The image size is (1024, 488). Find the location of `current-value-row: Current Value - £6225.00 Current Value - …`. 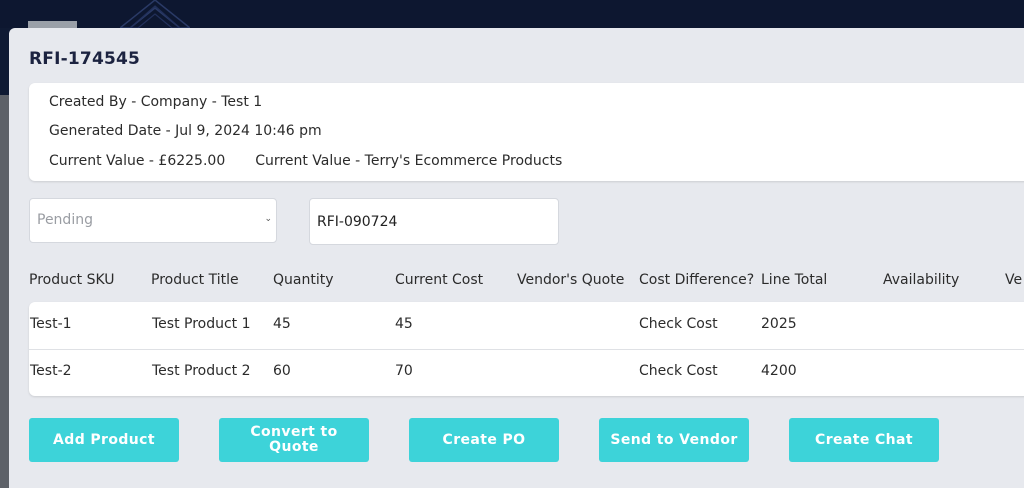

current-value-row: Current Value - £6225.00 Current Value - … is located at coordinates (305, 161).